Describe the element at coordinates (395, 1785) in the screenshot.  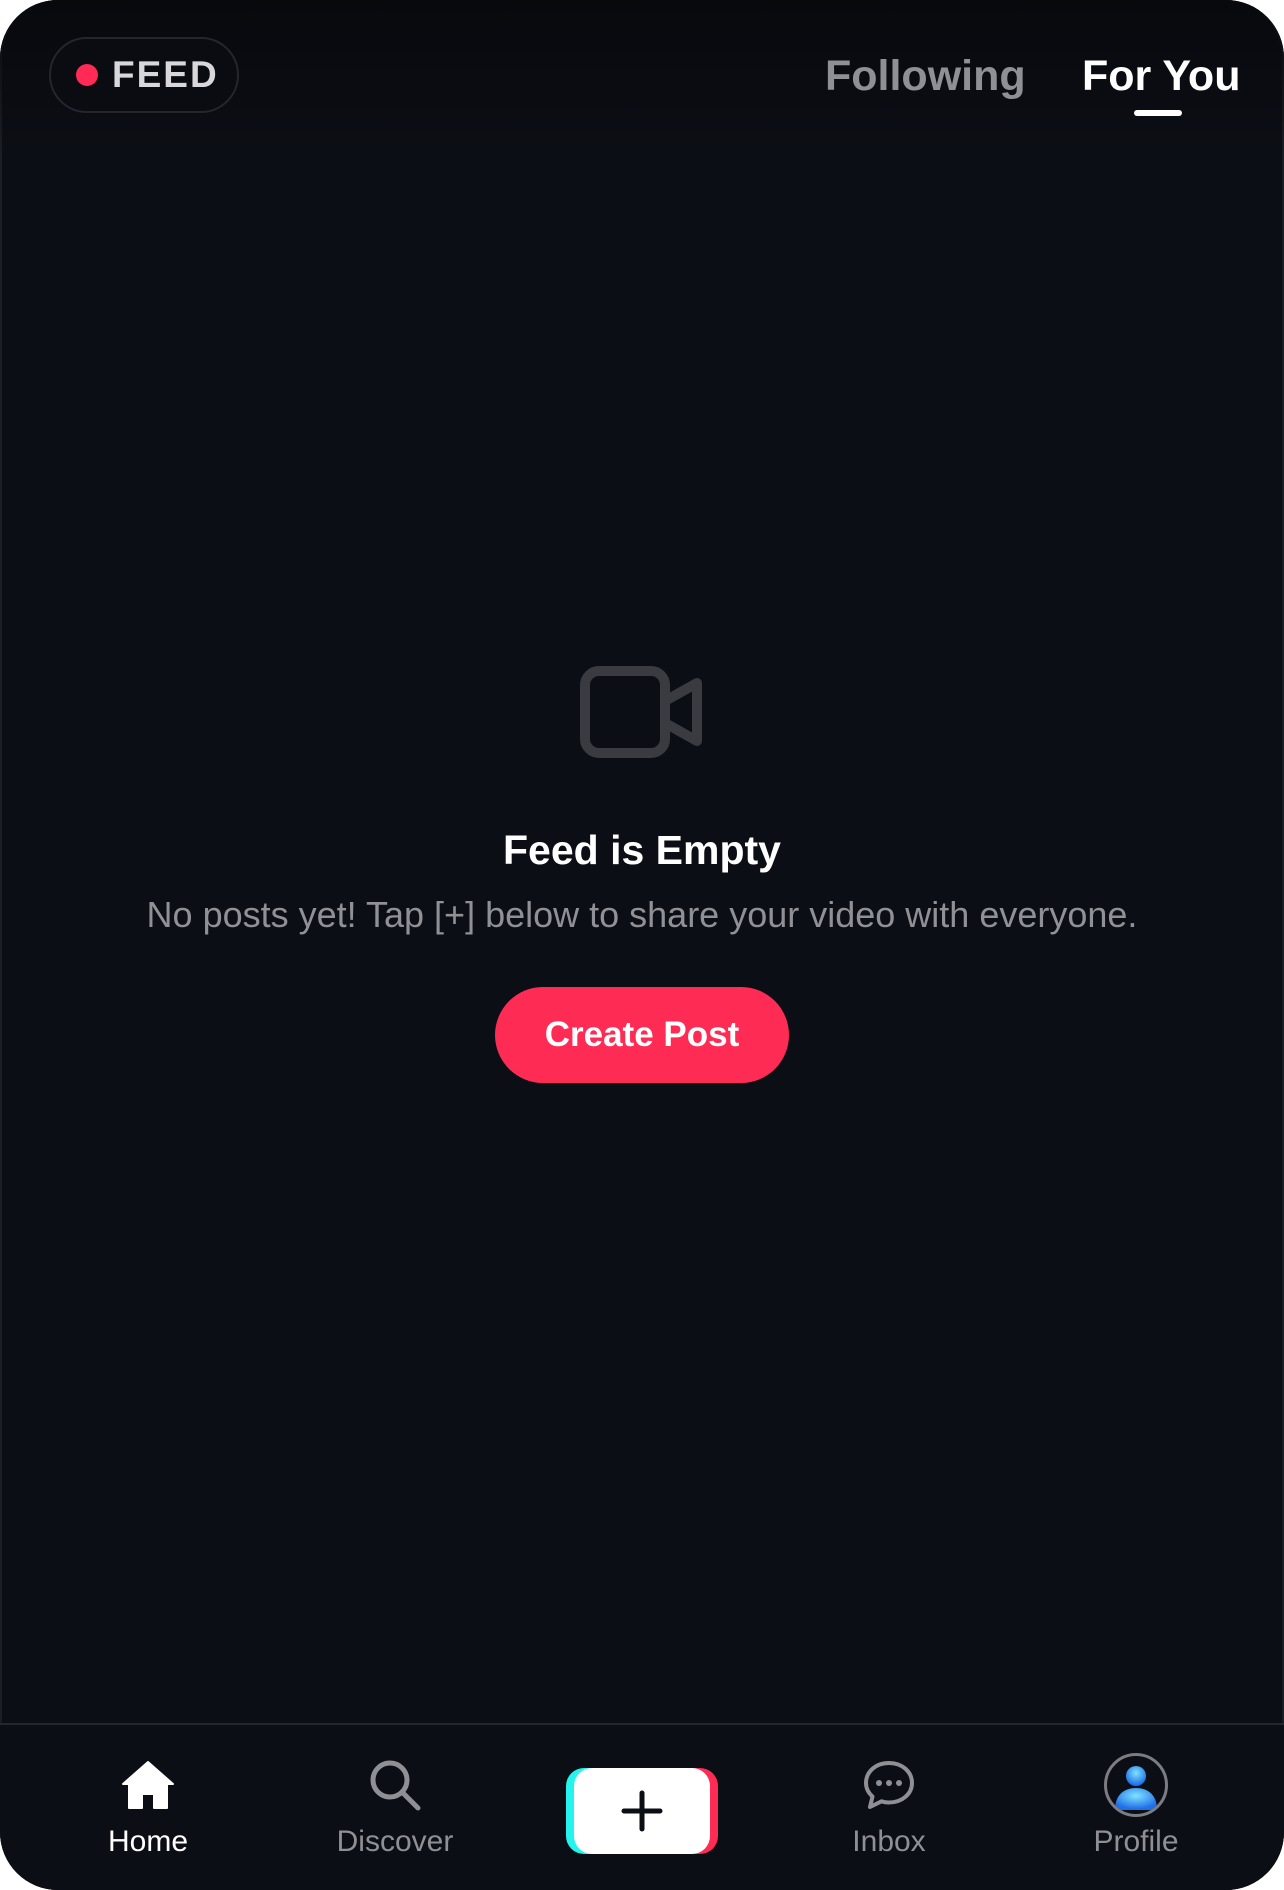
I see `search-icon` at that location.